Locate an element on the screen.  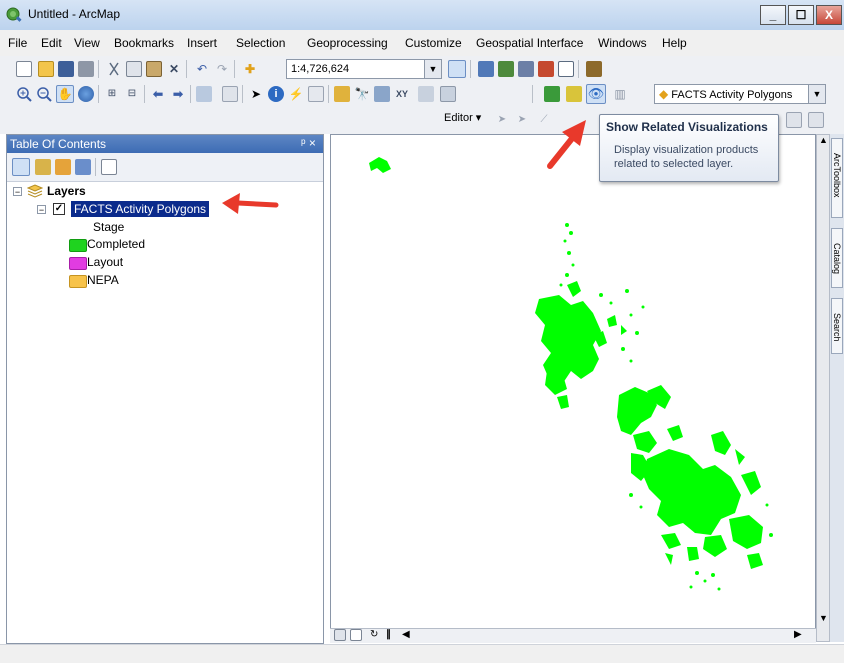
save-icon is located at coordinates (66, 69).